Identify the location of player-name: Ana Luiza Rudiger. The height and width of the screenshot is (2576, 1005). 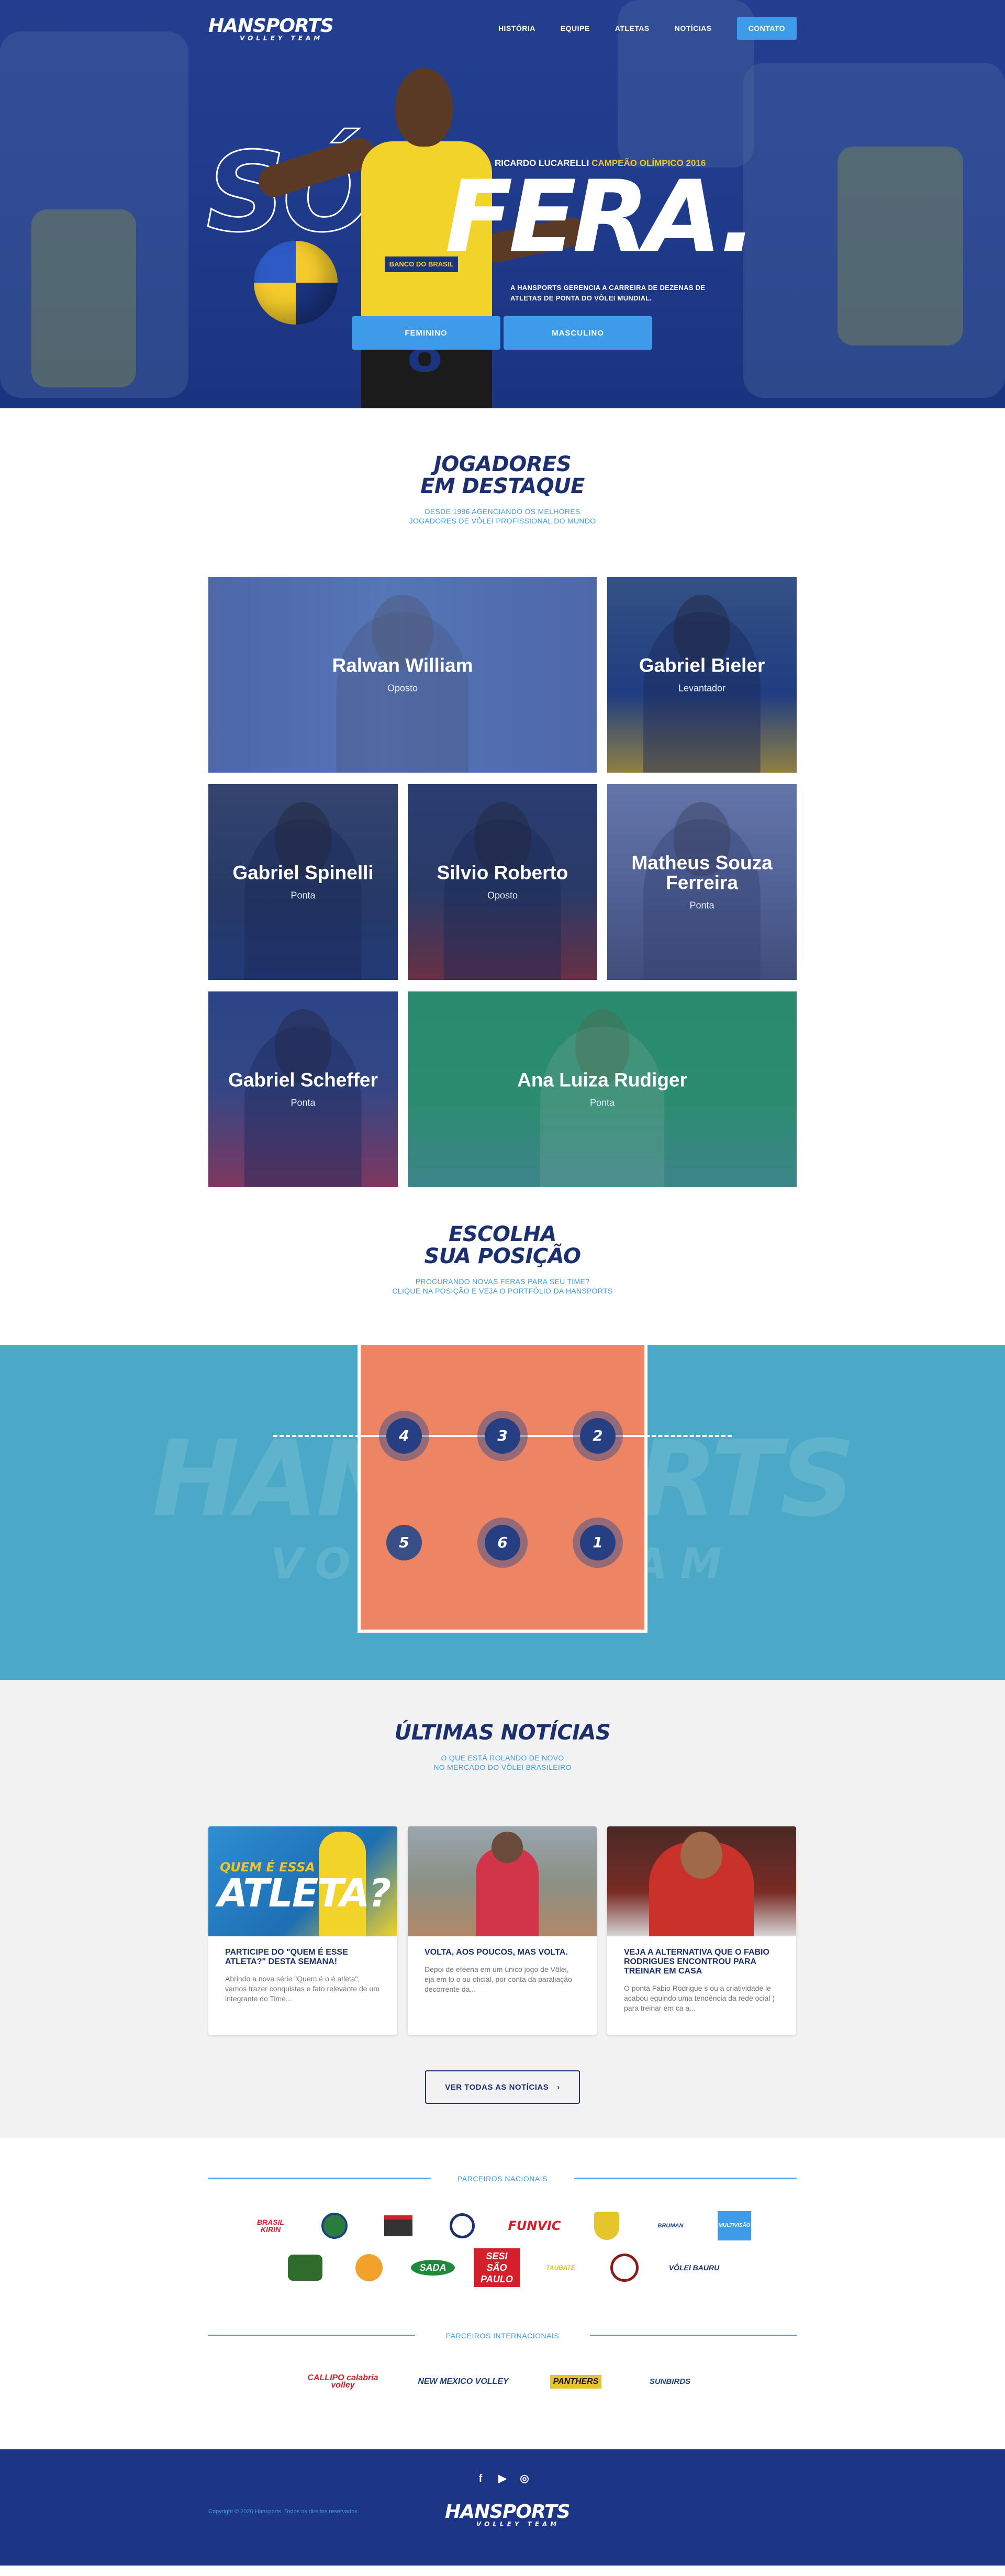
(602, 1080).